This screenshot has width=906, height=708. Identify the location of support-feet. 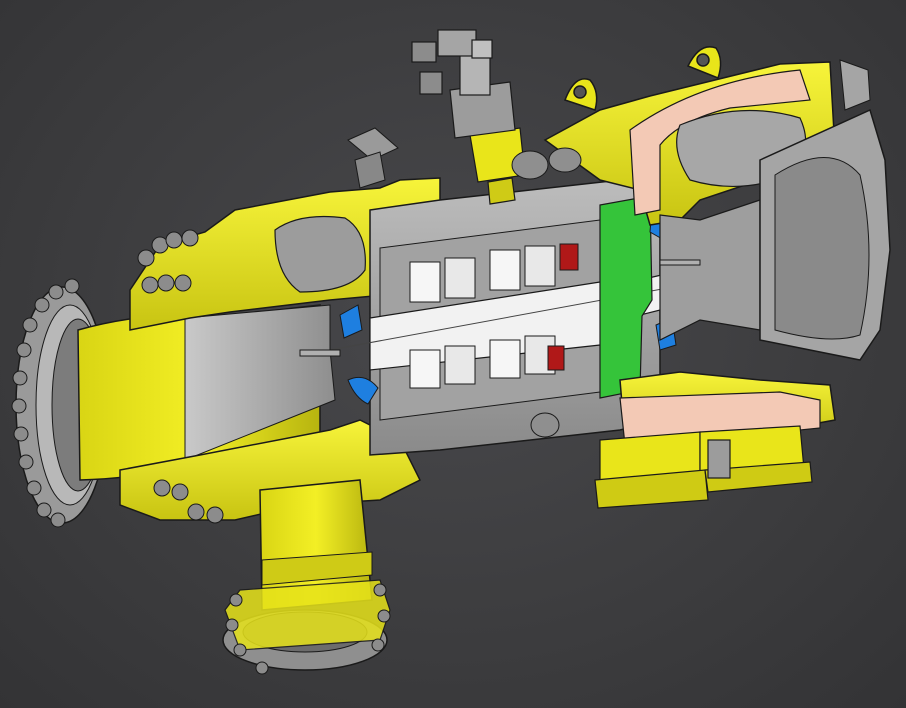
(703, 467).